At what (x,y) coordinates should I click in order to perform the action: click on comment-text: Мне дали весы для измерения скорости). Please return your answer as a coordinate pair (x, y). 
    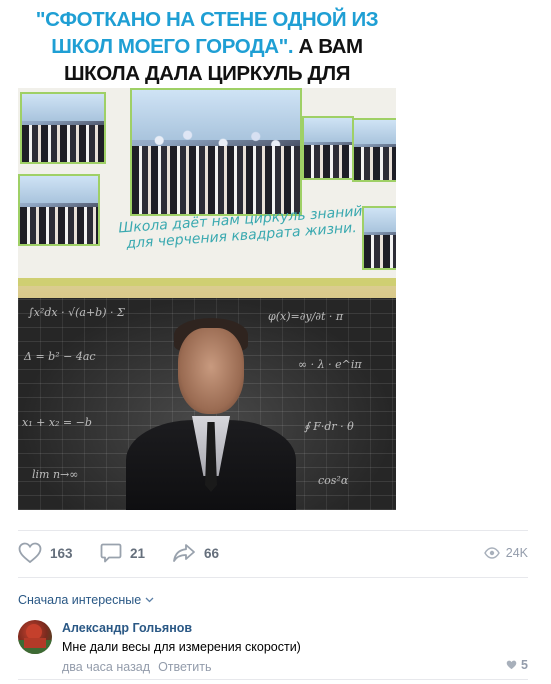
    Looking at the image, I should click on (181, 647).